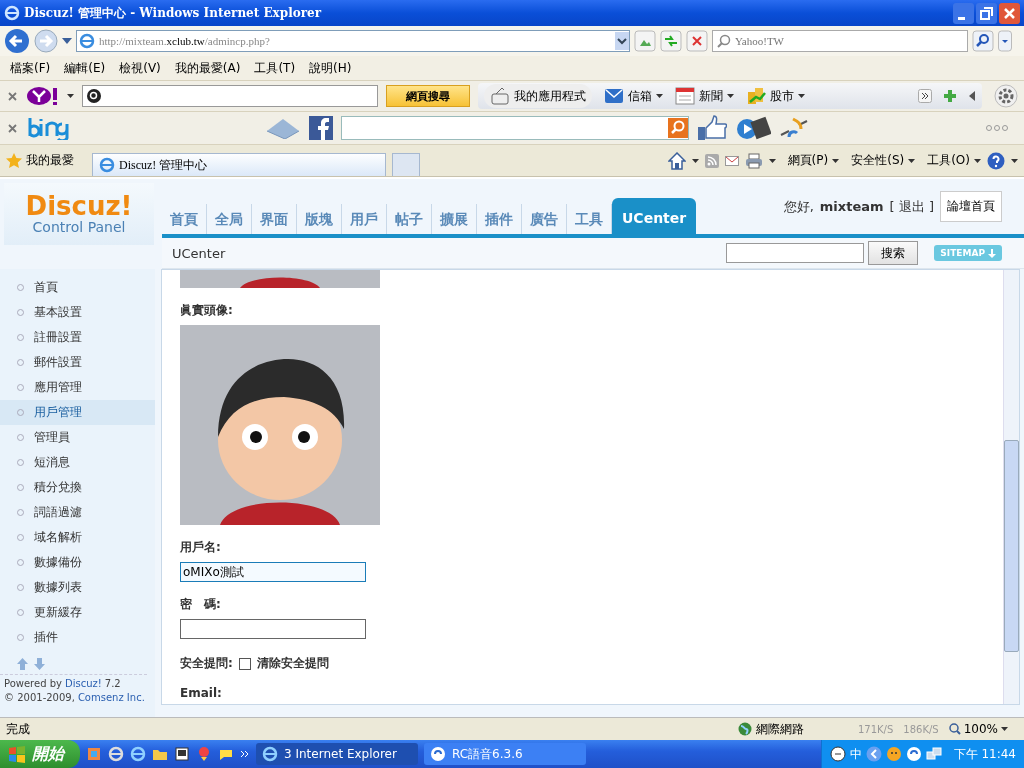  What do you see at coordinates (697, 41) in the screenshot?
I see `stop-icon` at bounding box center [697, 41].